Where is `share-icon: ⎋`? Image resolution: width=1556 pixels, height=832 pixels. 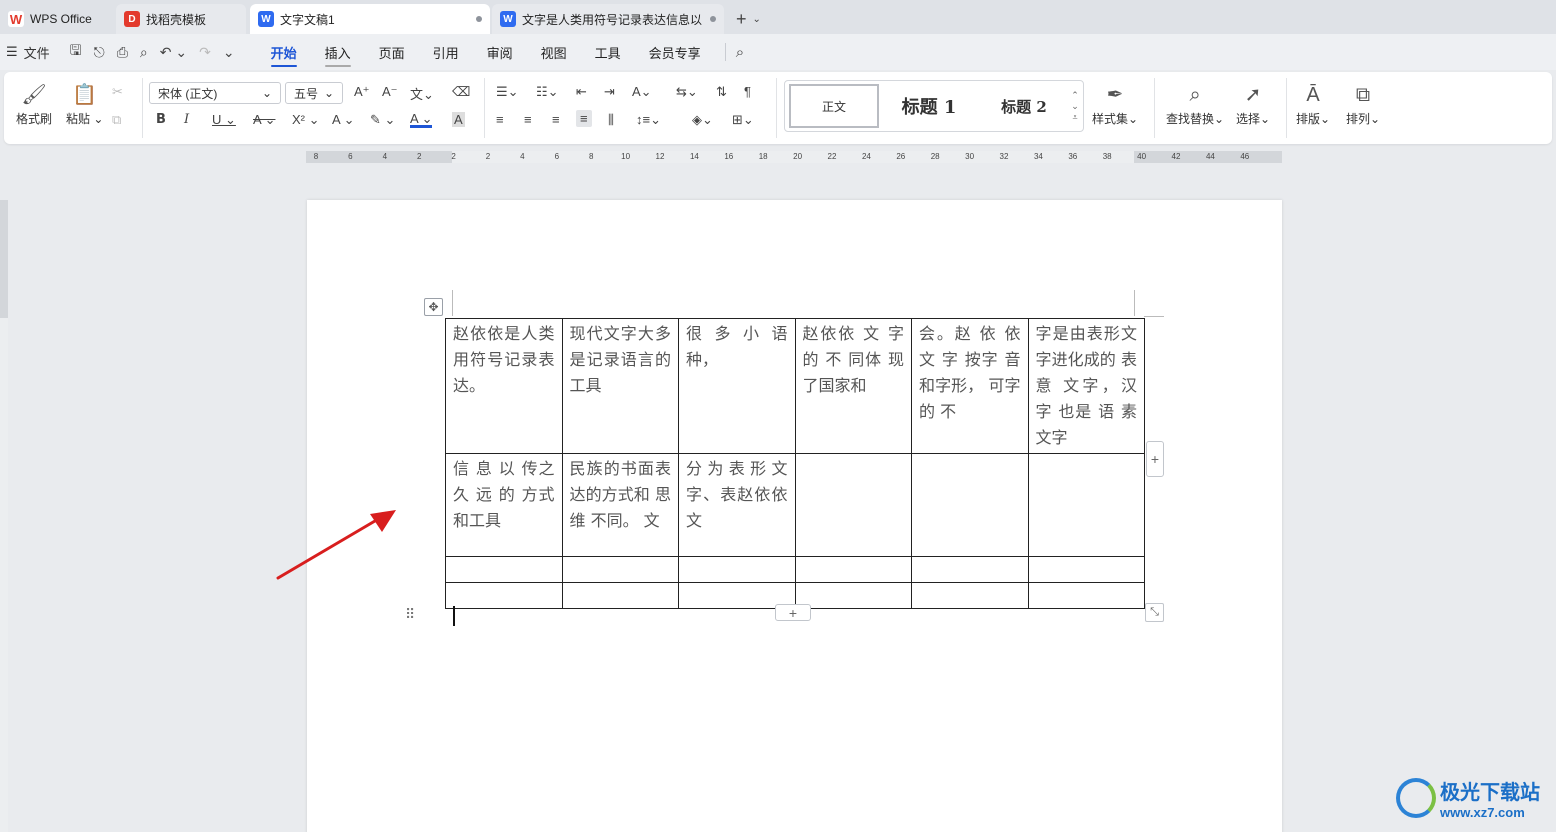
share-icon: ⎋ is located at coordinates (99, 52).